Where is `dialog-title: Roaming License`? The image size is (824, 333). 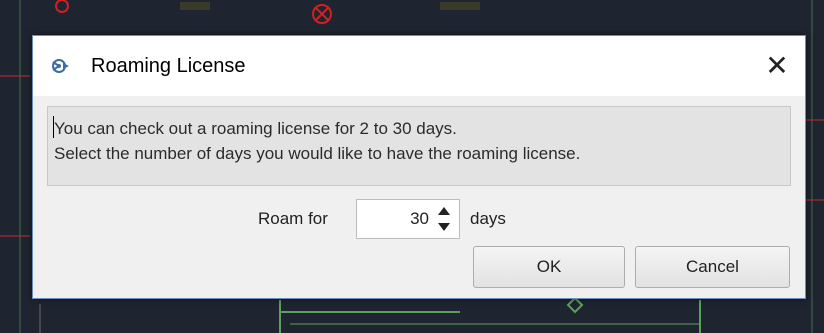
dialog-title: Roaming License is located at coordinates (168, 66).